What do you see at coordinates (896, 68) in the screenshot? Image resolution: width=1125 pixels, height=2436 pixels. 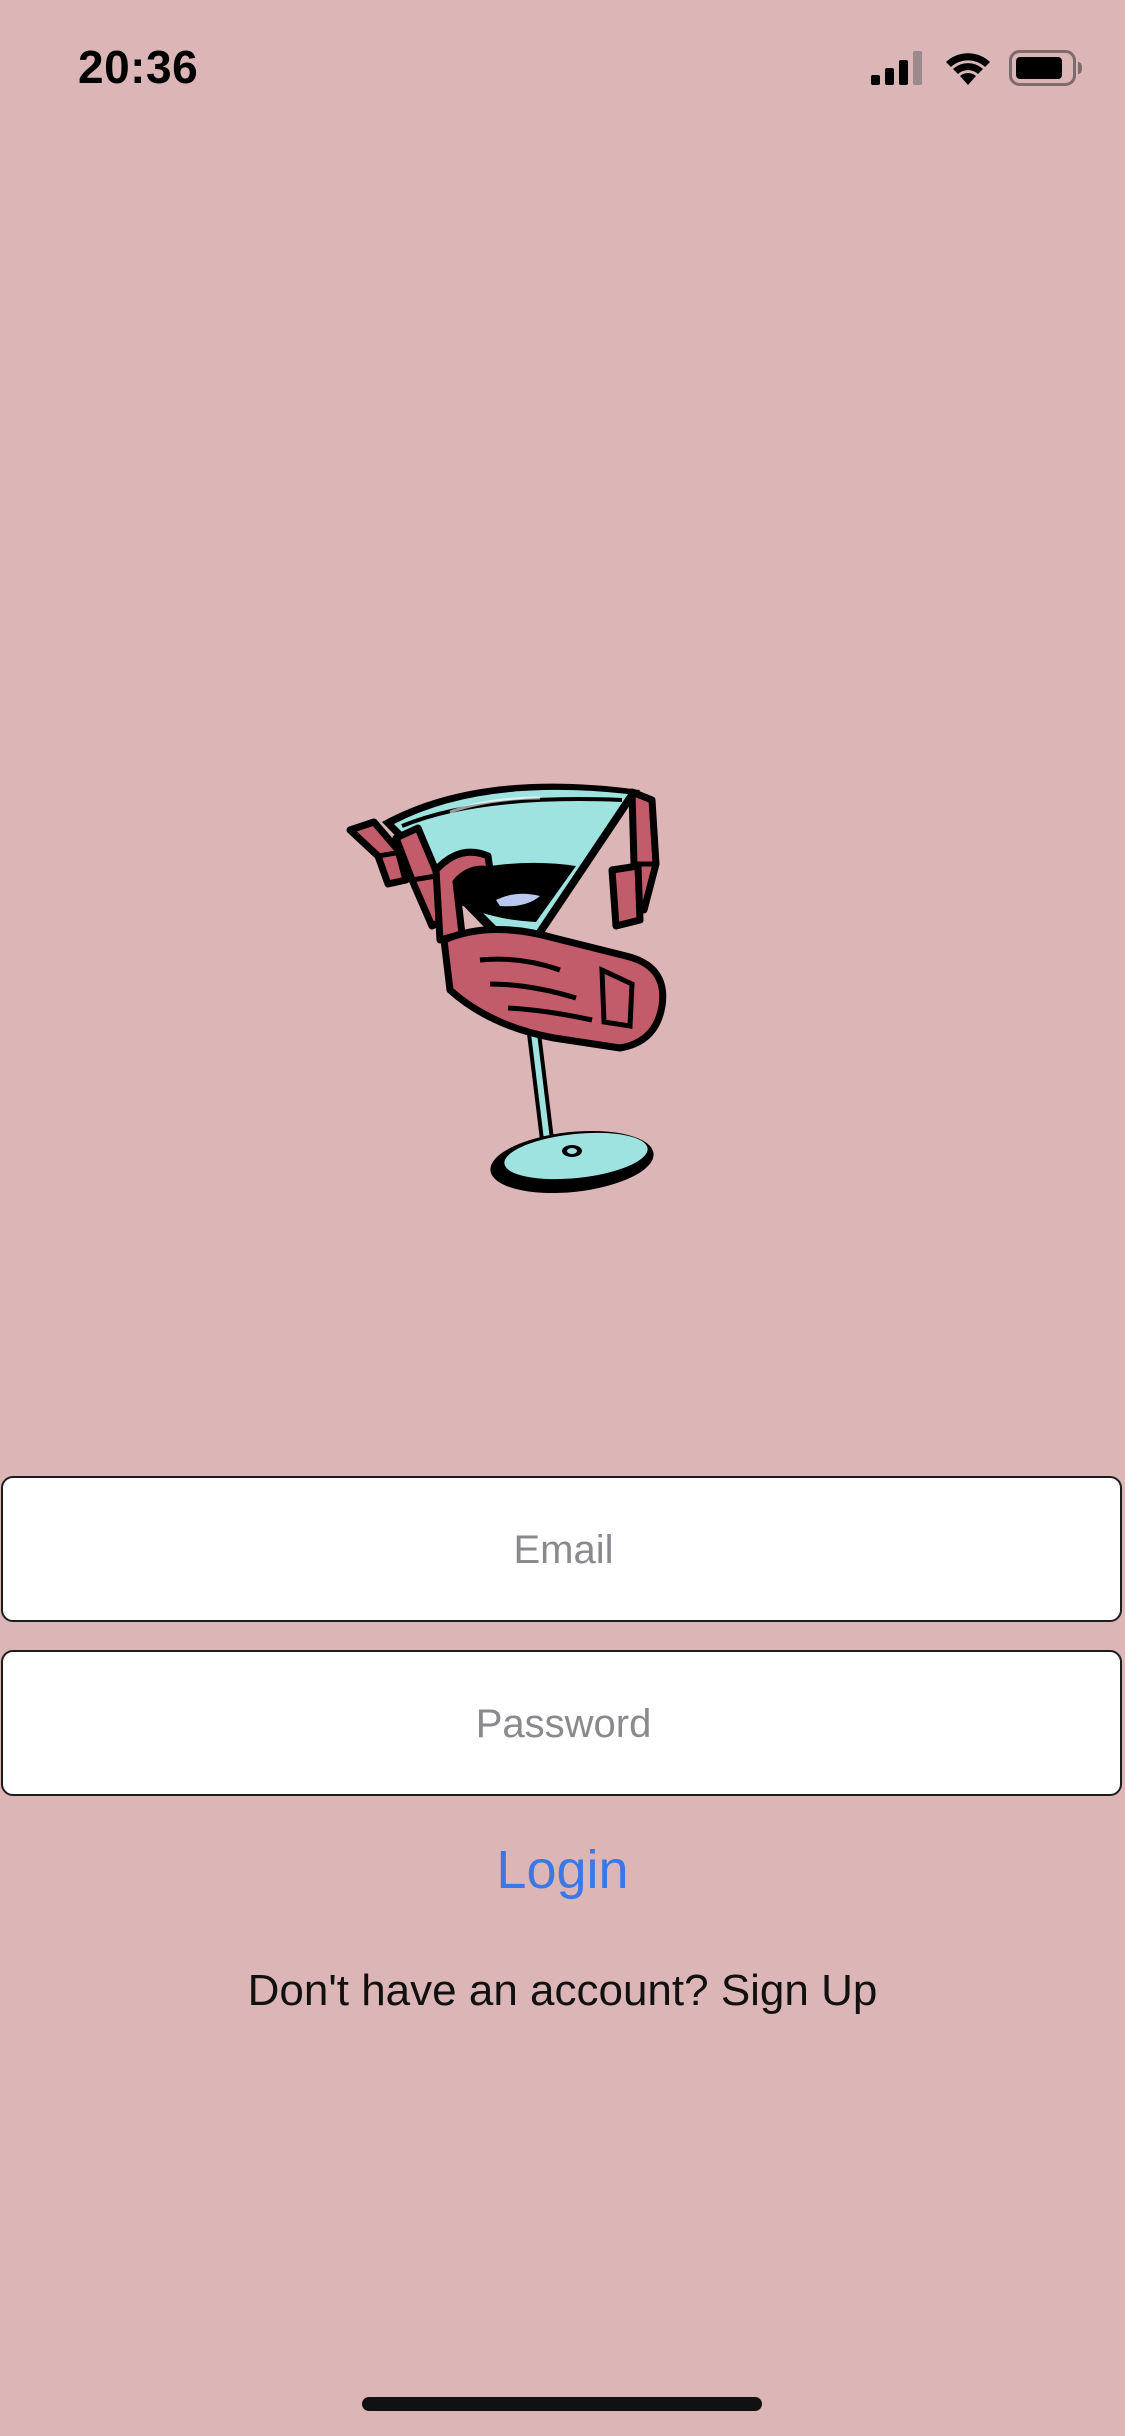 I see `cellular-signal-icon` at bounding box center [896, 68].